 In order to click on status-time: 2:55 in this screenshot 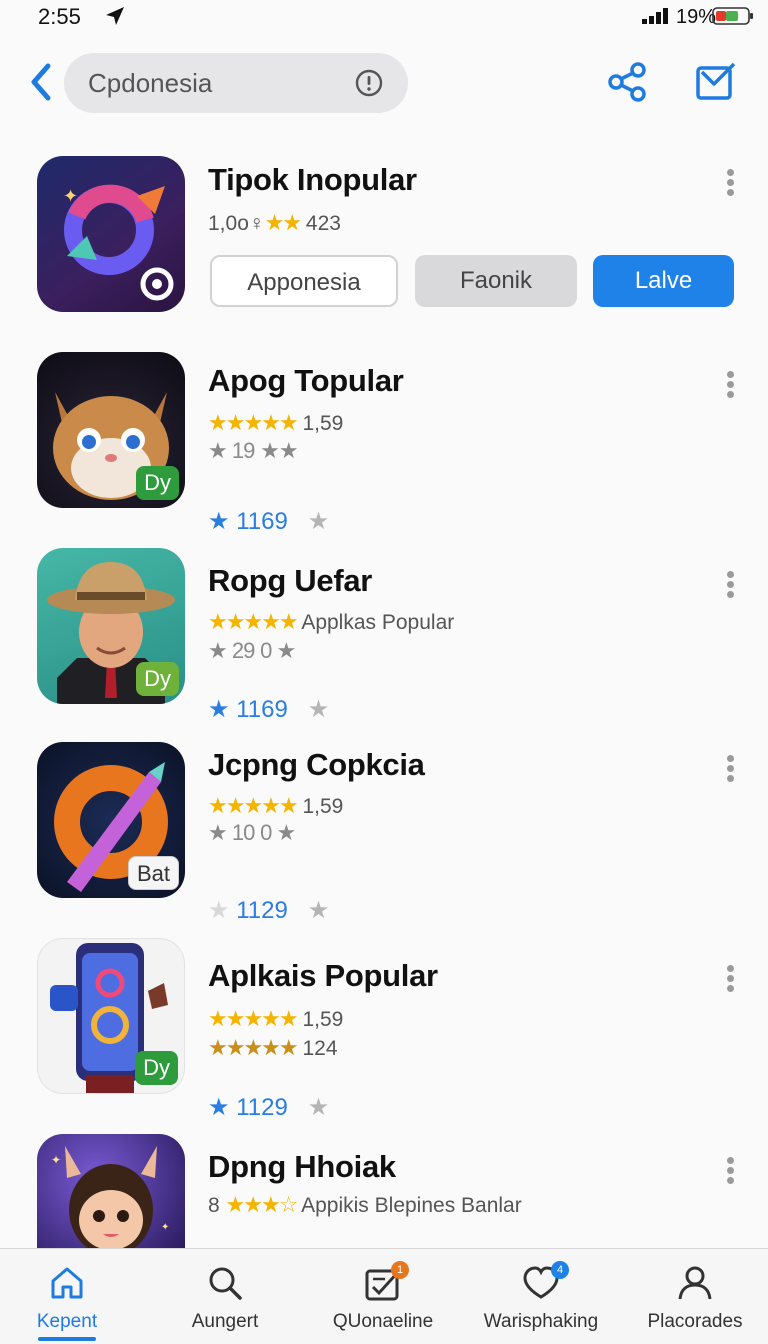, I will do `click(59, 16)`.